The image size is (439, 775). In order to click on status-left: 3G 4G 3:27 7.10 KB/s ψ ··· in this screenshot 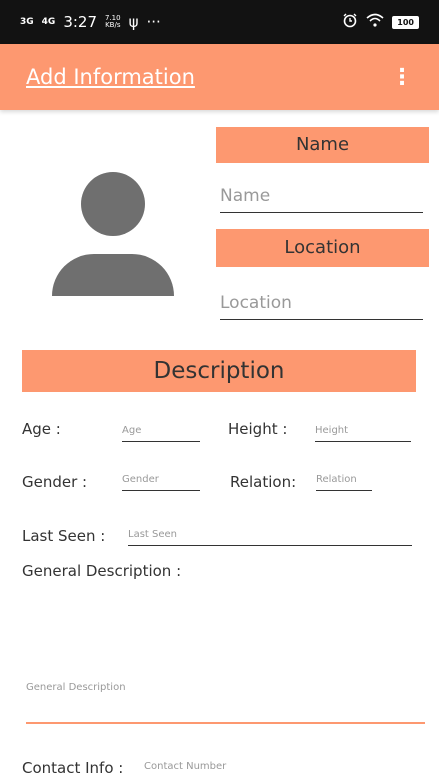, I will do `click(90, 22)`.